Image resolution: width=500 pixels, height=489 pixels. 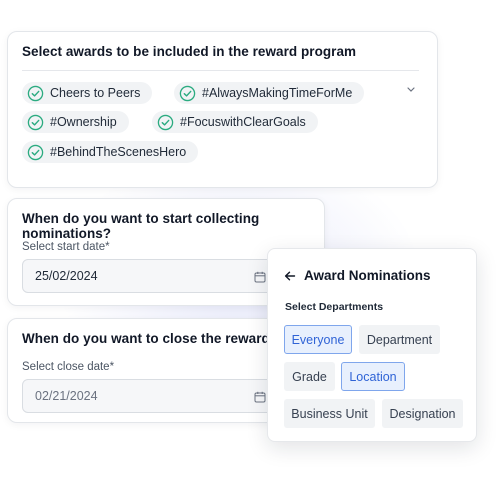 I want to click on start-date-value: 25/02/2024, so click(x=66, y=276).